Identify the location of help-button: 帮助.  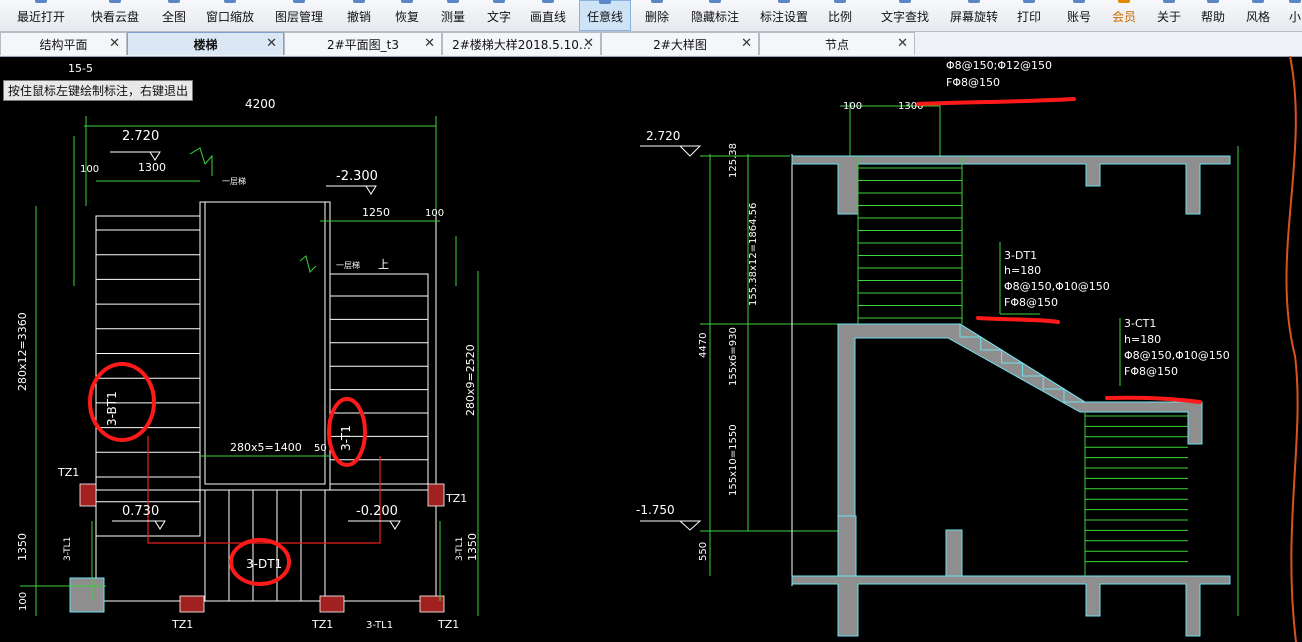
(1213, 15).